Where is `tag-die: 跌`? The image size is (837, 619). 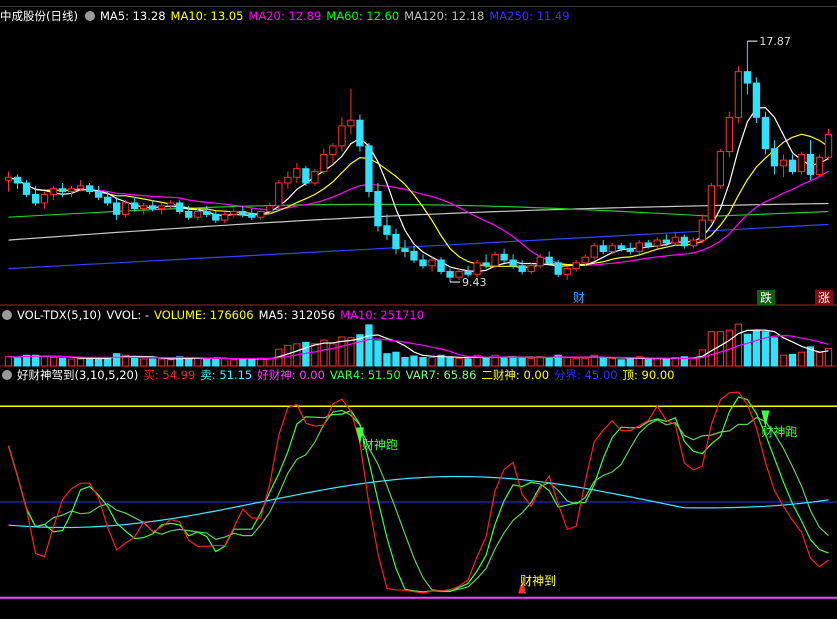 tag-die: 跌 is located at coordinates (766, 297).